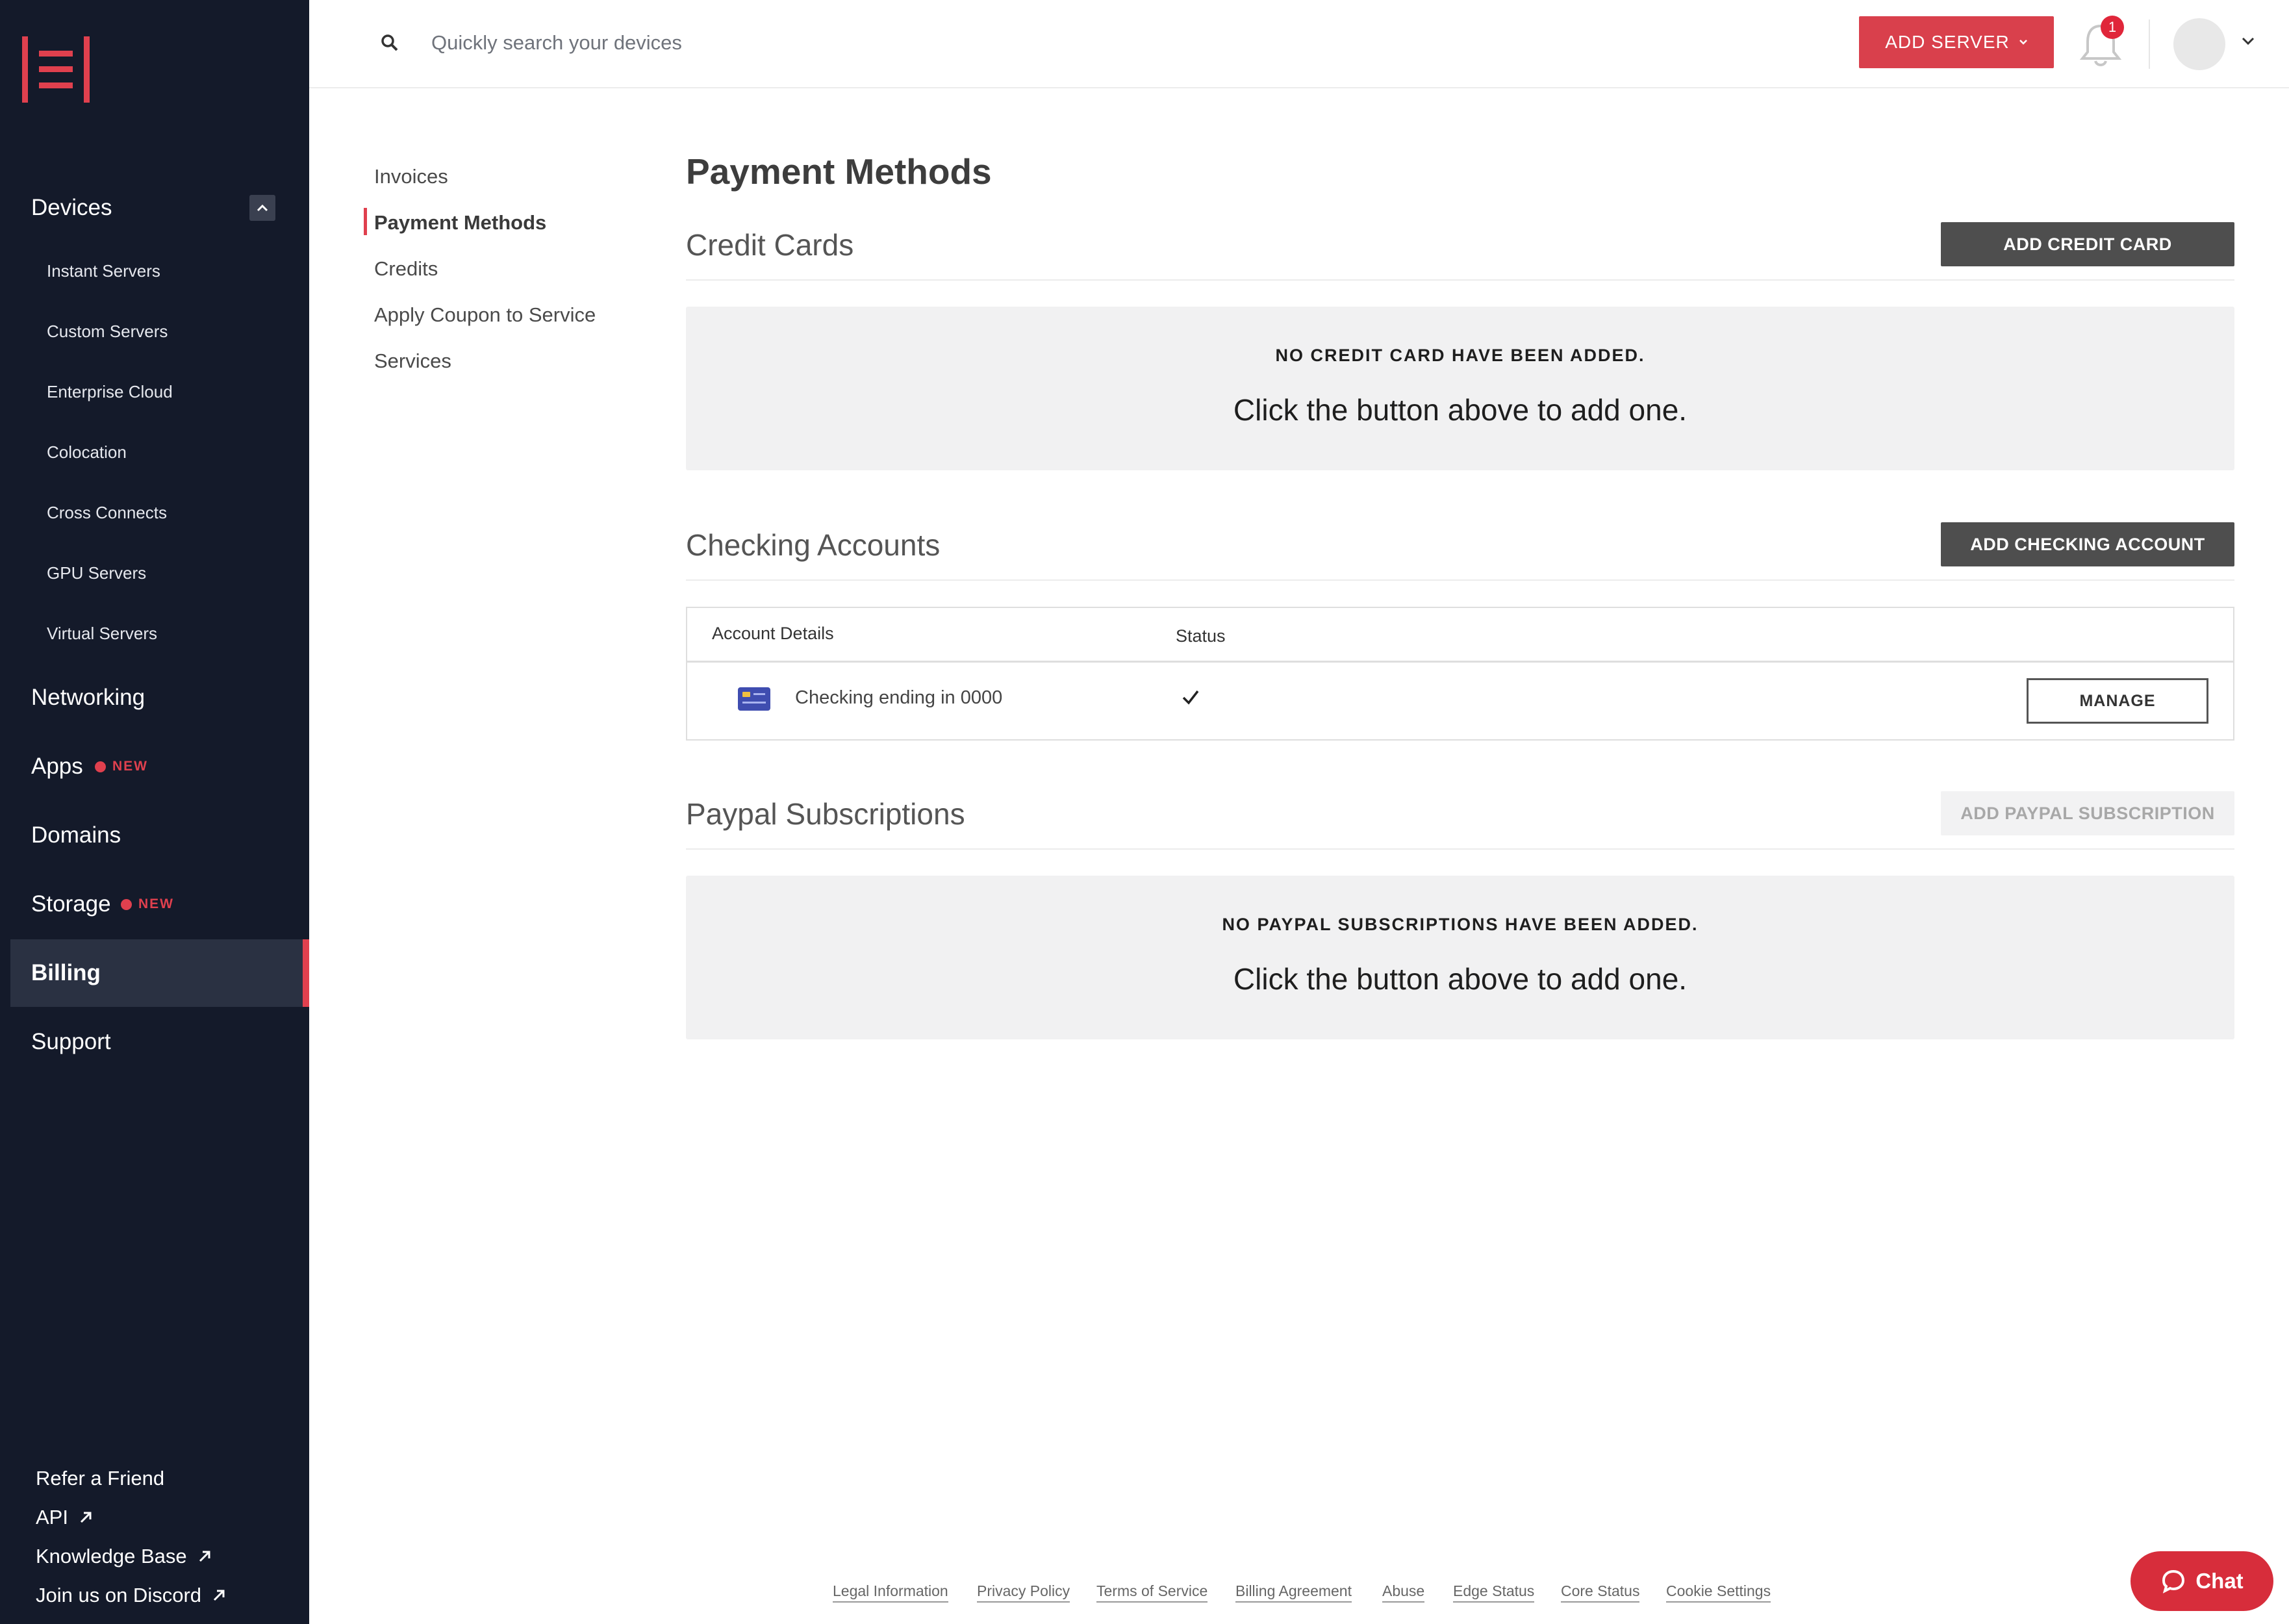  Describe the element at coordinates (56, 69) in the screenshot. I see `logo-icon` at that location.